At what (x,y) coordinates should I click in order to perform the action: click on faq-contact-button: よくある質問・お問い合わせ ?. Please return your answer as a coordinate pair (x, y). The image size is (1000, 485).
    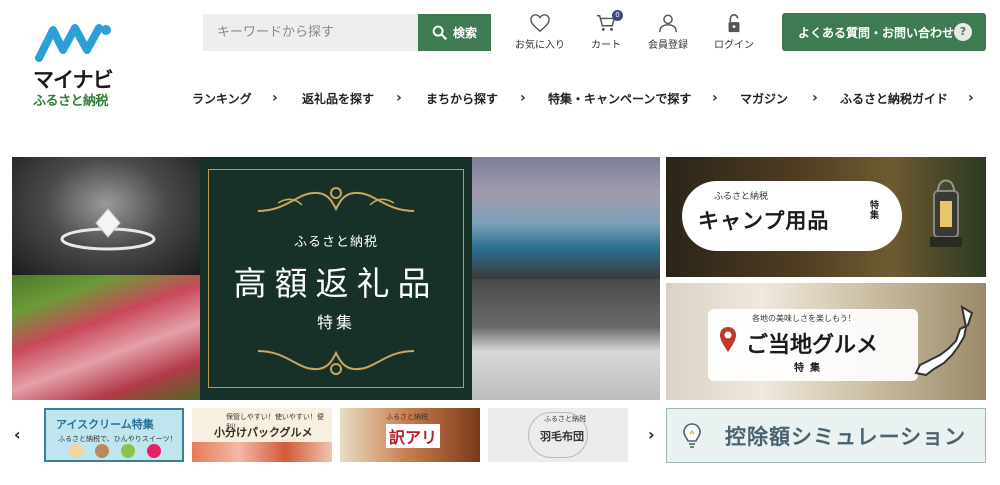
    Looking at the image, I should click on (884, 32).